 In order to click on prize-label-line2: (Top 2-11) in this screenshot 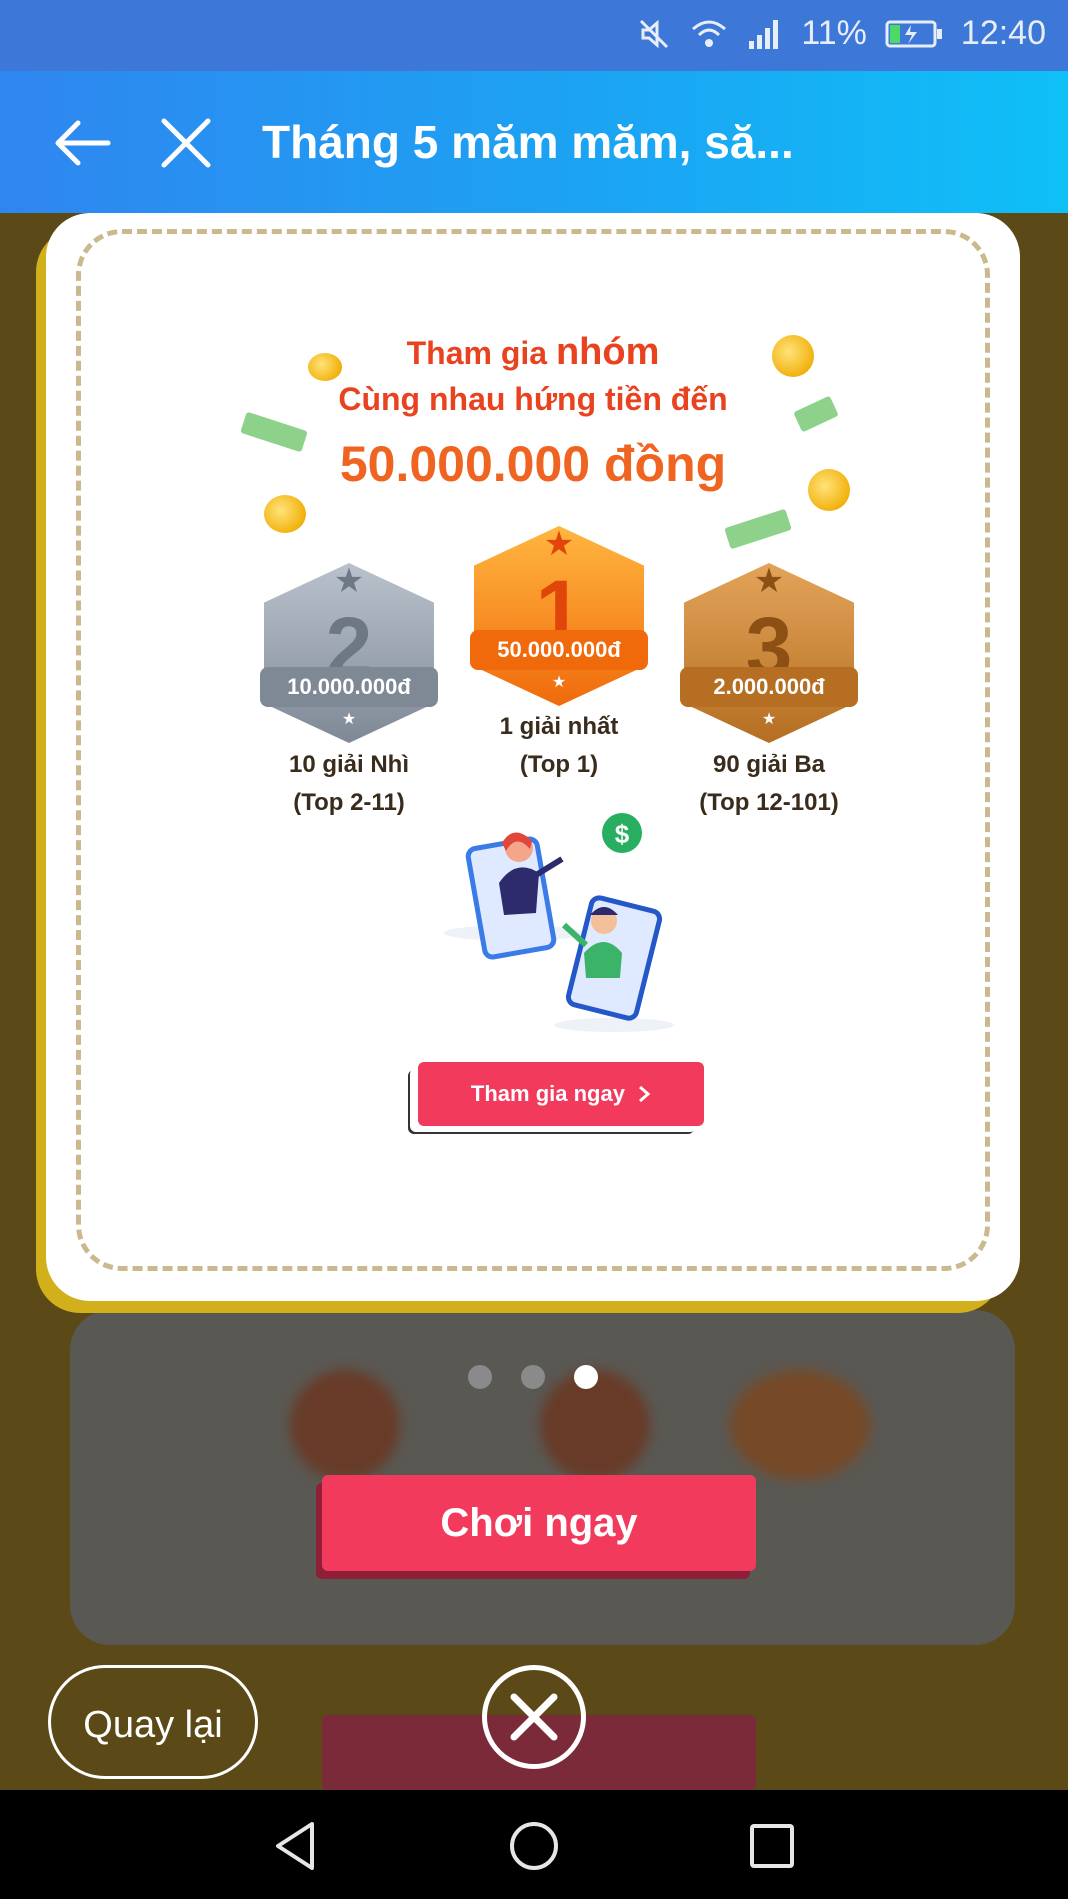, I will do `click(349, 802)`.